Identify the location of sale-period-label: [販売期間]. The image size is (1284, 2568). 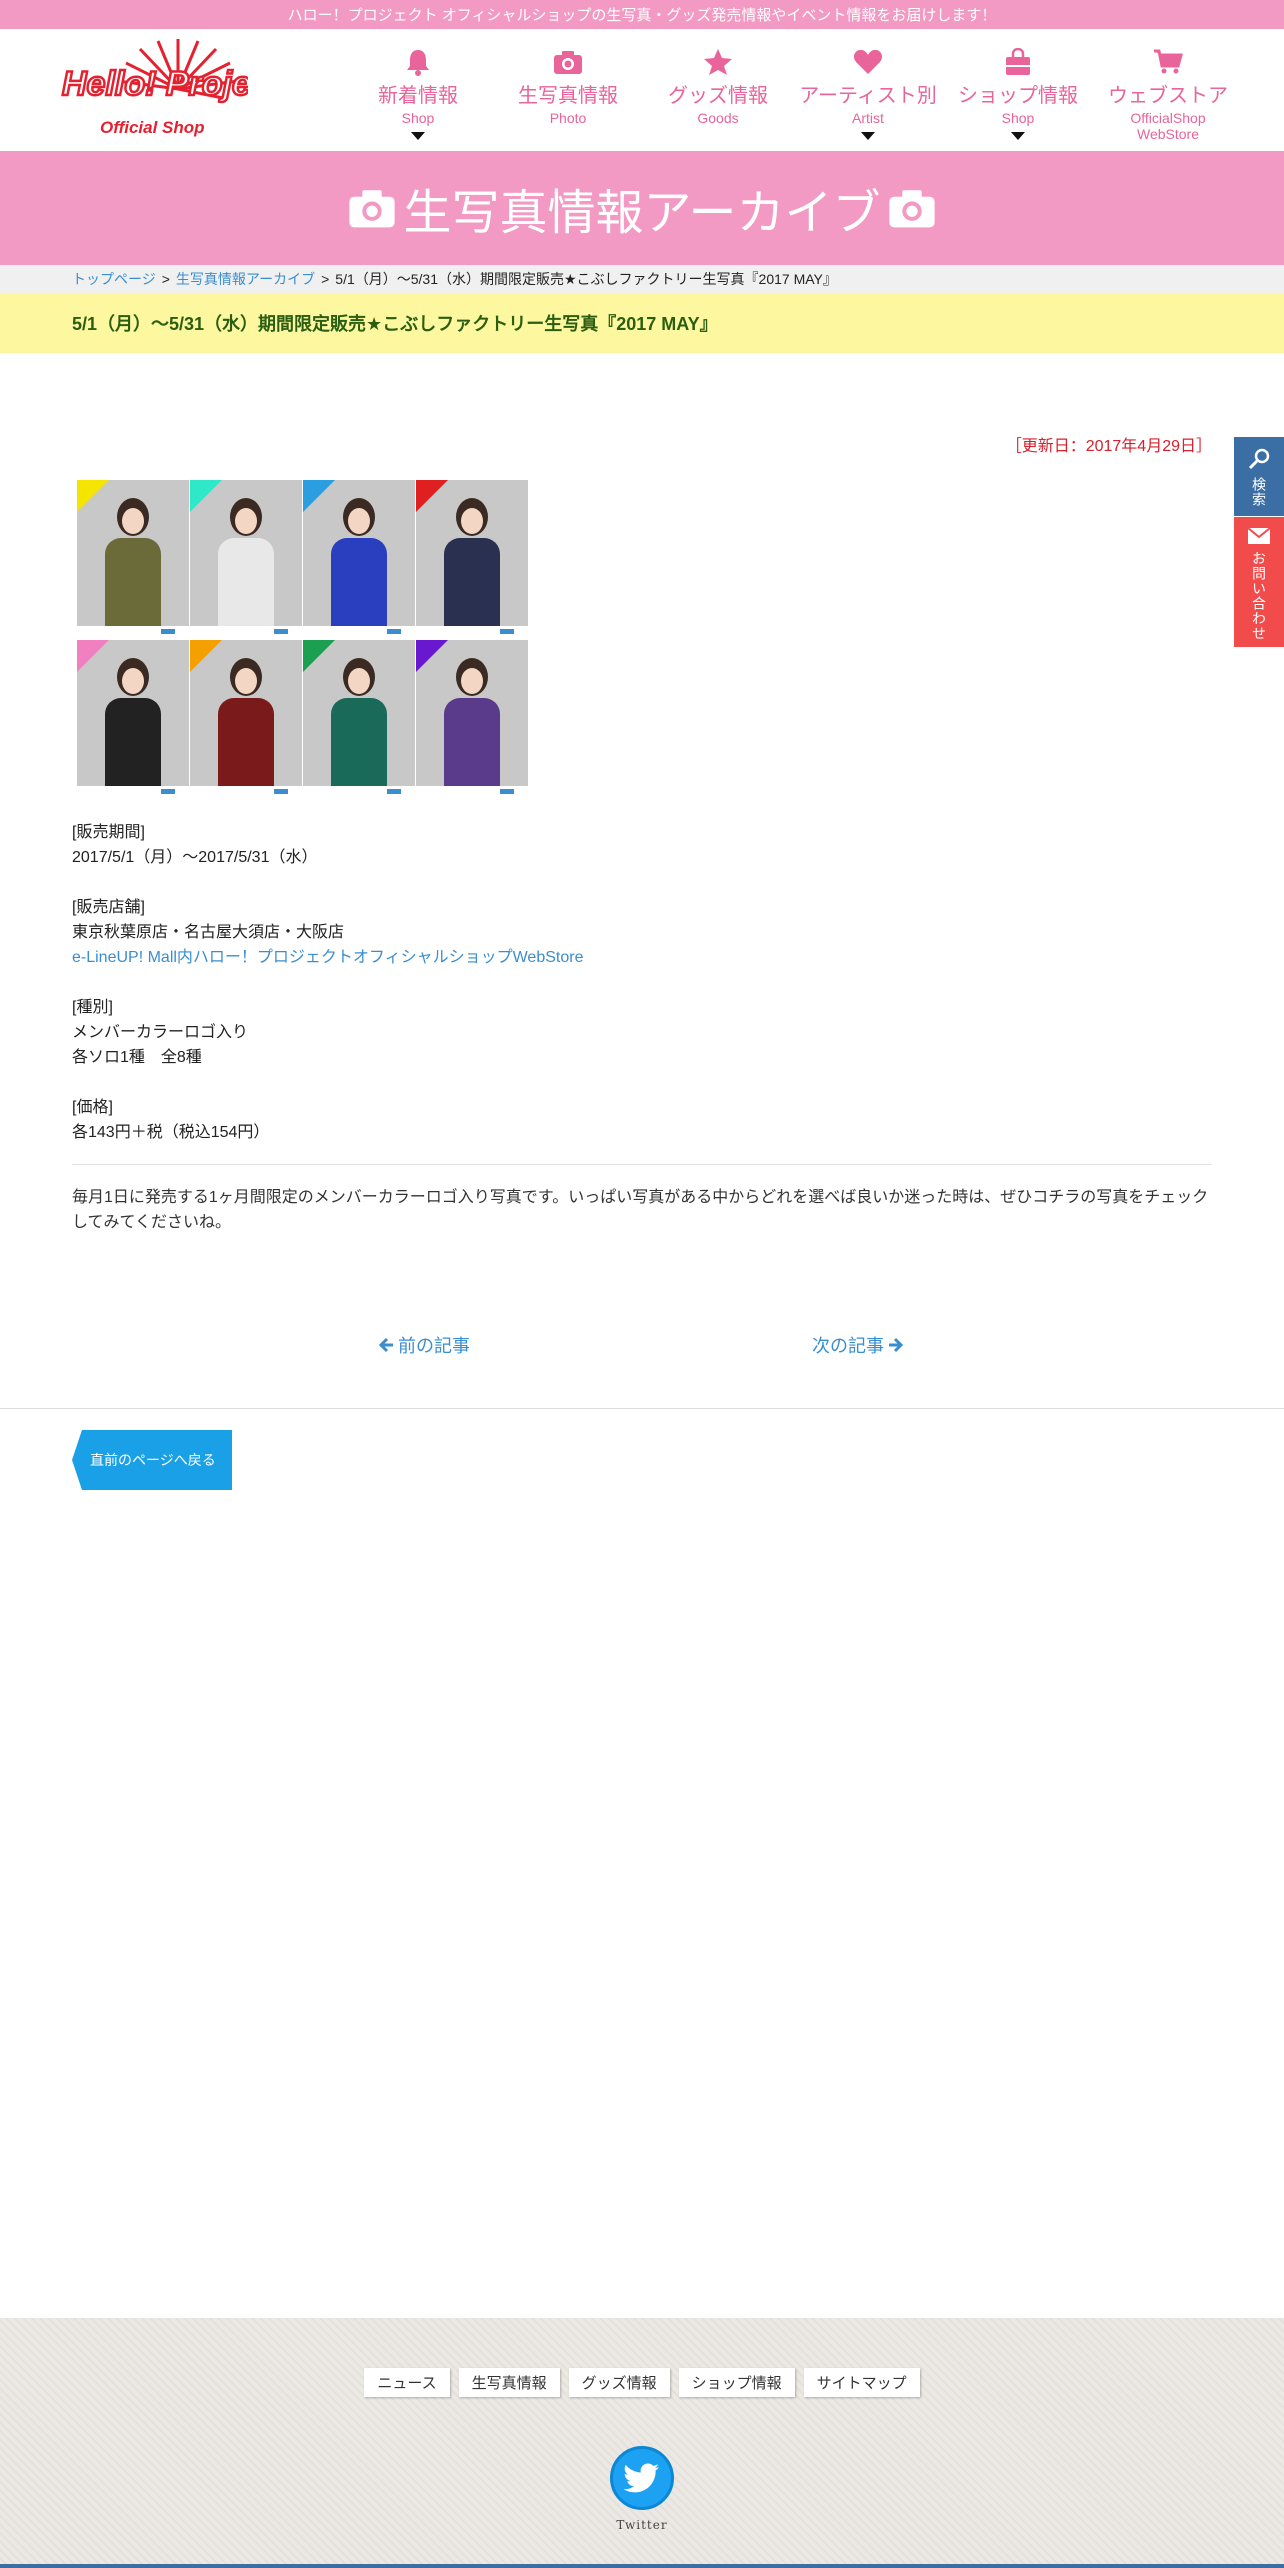
(108, 832).